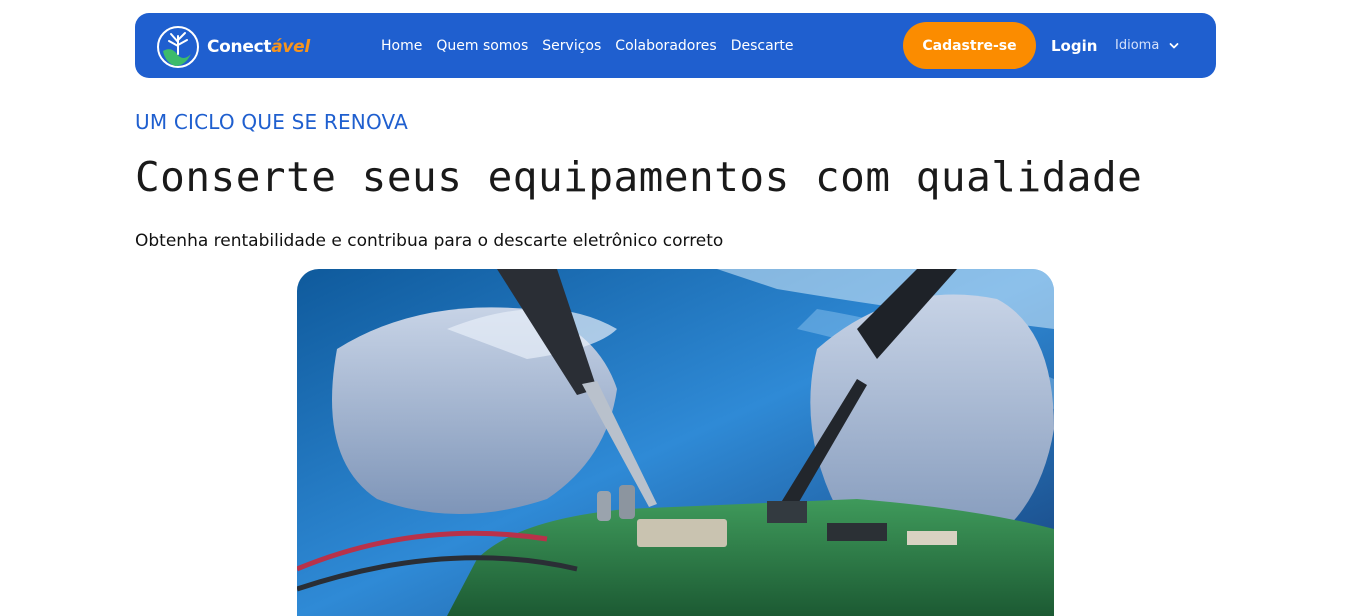  What do you see at coordinates (665, 46) in the screenshot?
I see `nav-link-colaboradores: Colaboradores` at bounding box center [665, 46].